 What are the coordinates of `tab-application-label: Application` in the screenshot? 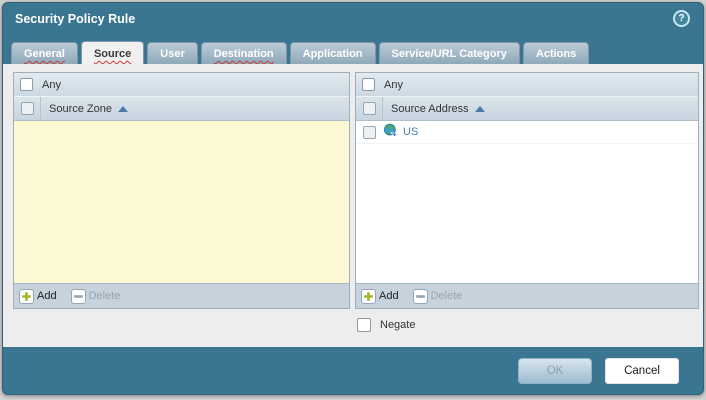 It's located at (332, 54).